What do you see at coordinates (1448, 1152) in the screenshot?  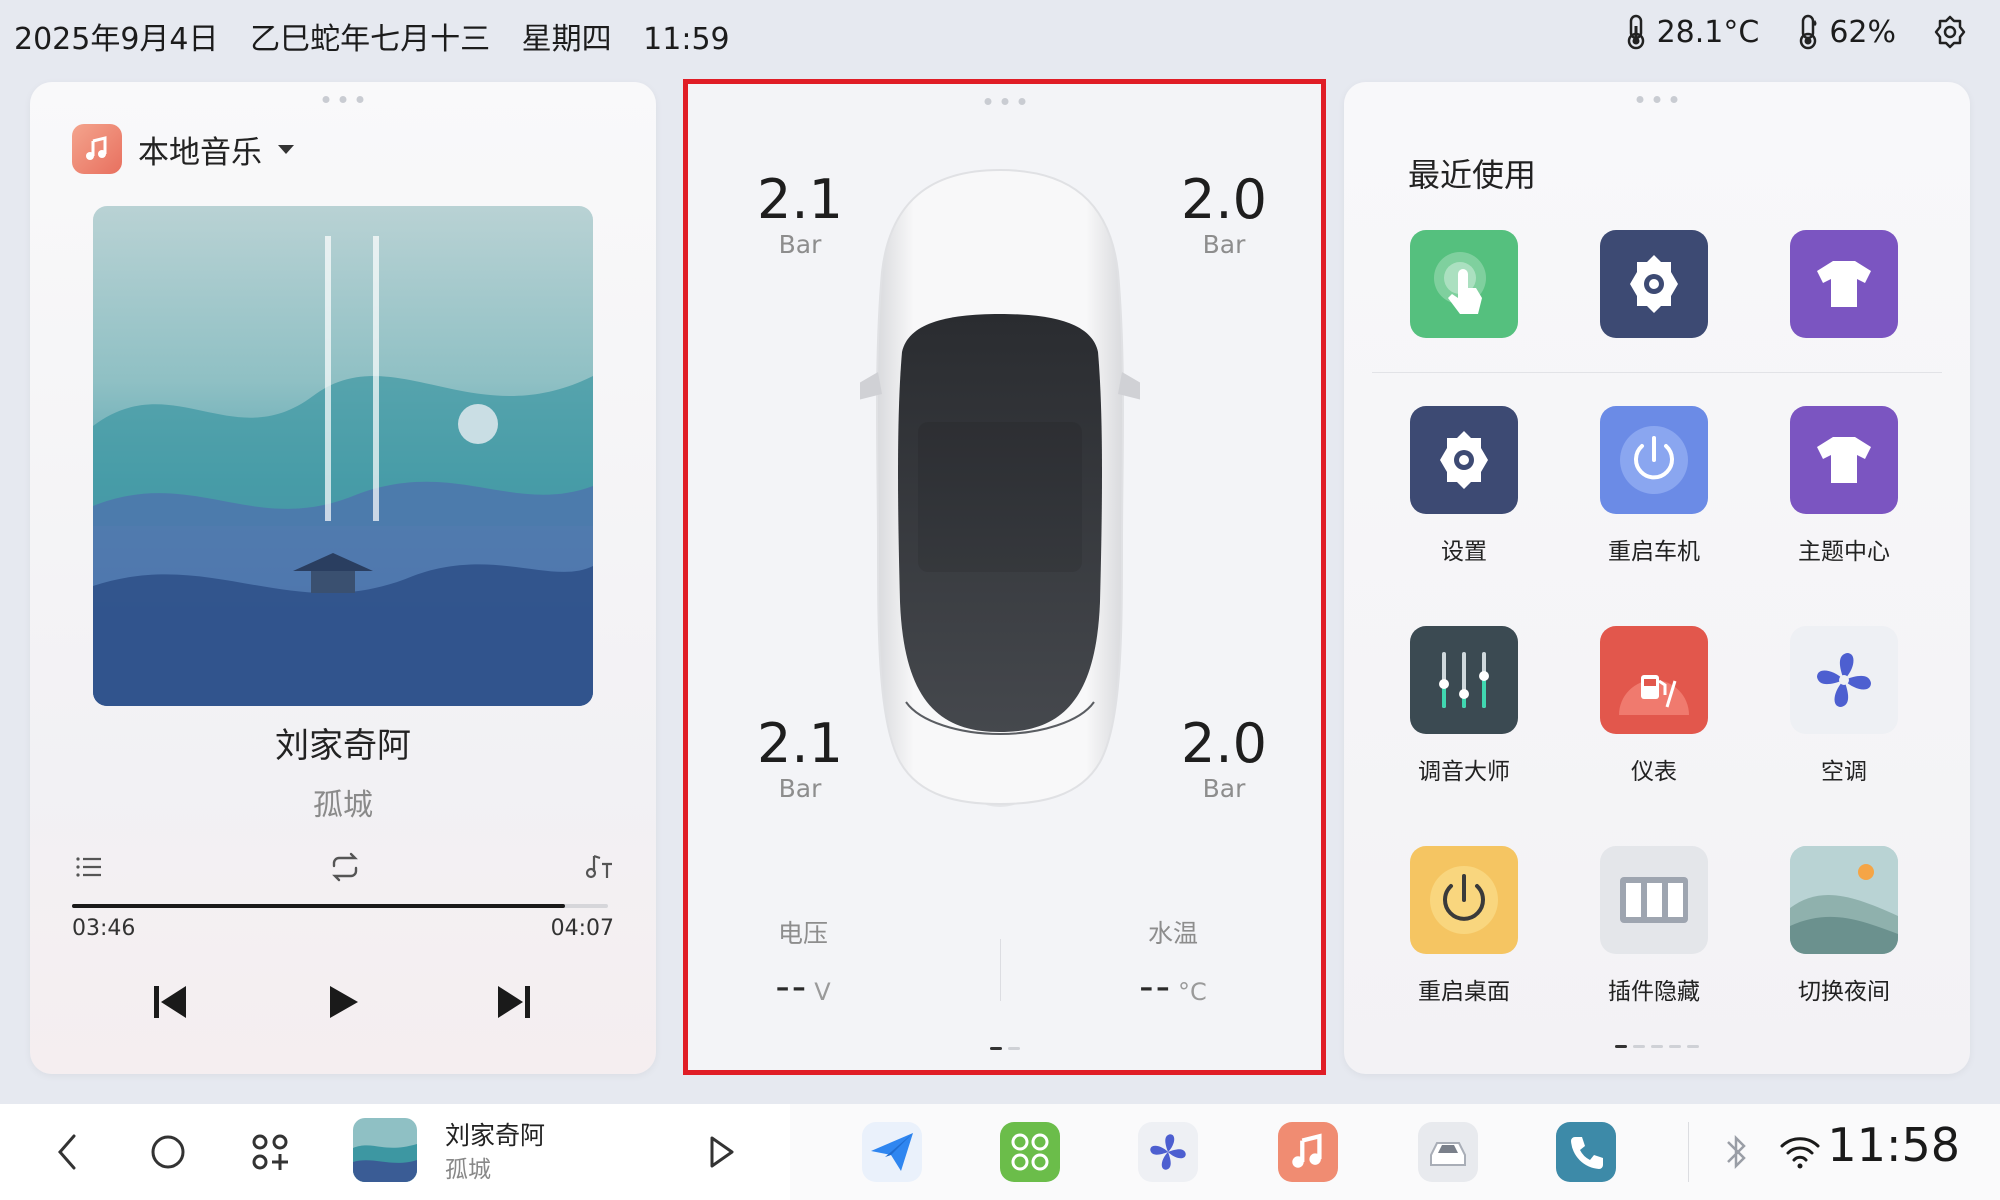 I see `dock-app-vehicle` at bounding box center [1448, 1152].